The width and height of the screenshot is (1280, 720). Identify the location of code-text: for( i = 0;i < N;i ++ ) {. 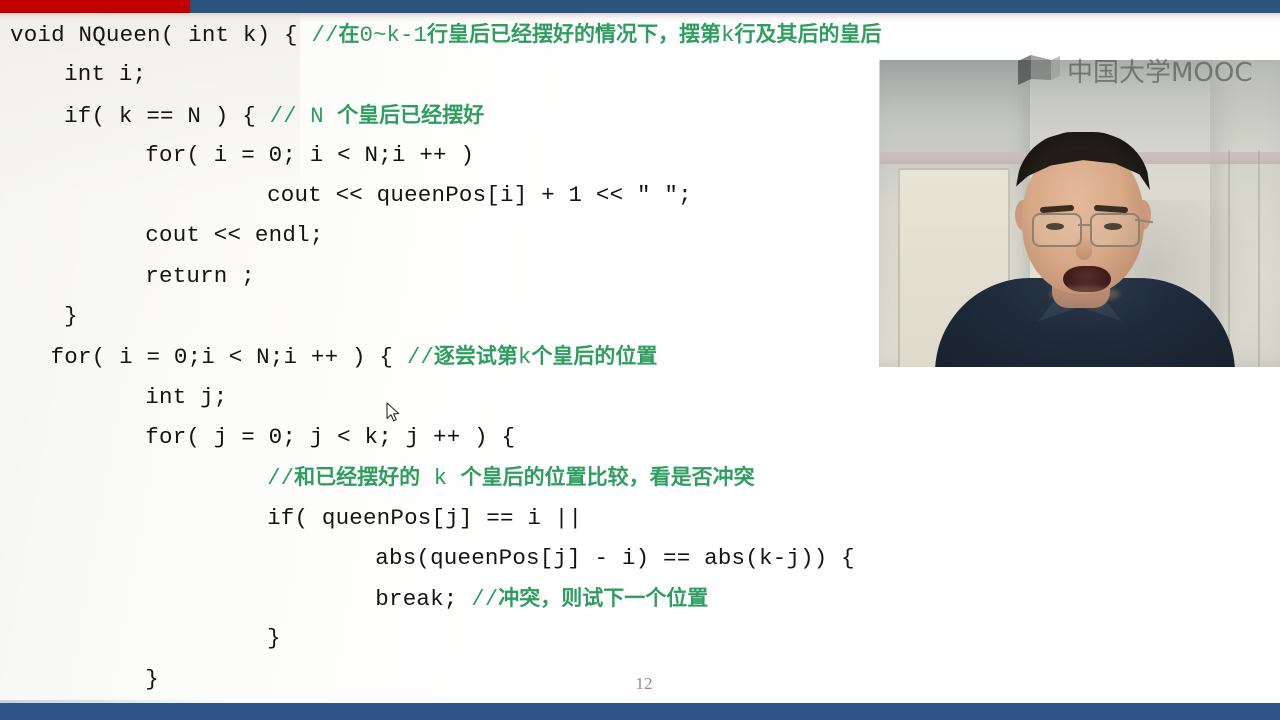
(228, 357).